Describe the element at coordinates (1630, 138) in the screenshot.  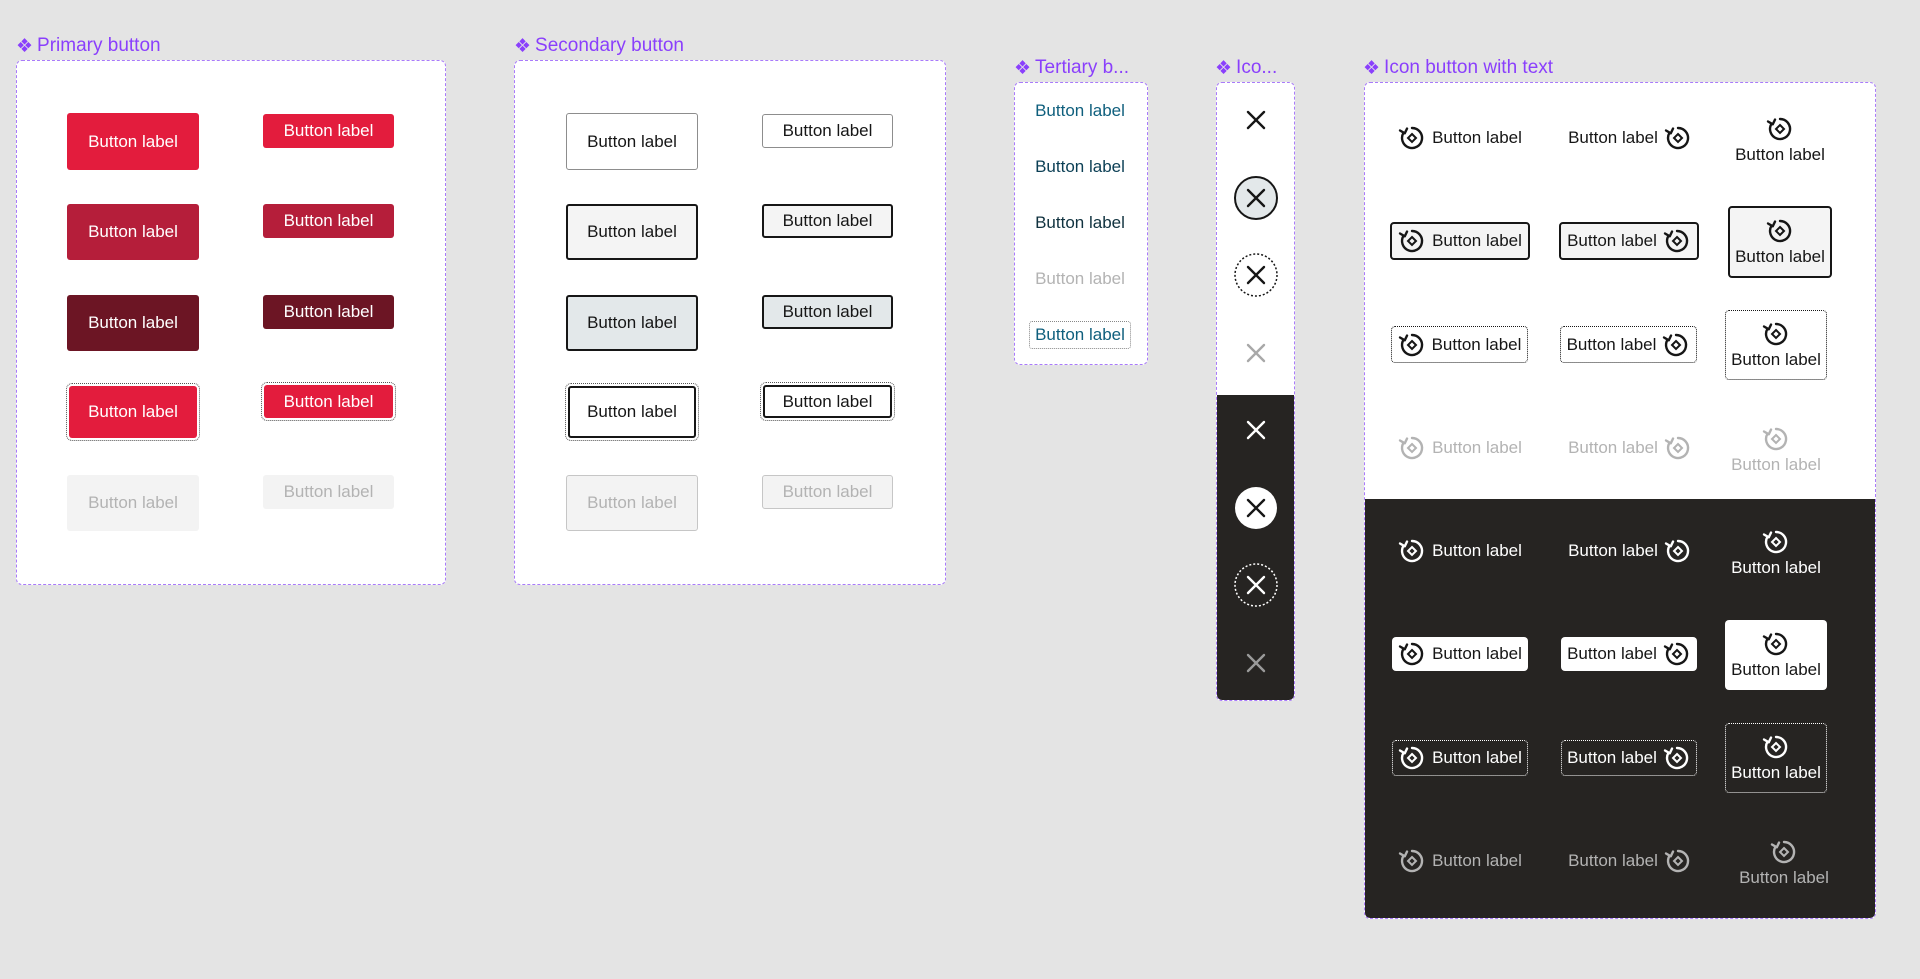
I see `icon-text-button-right-default: Button label` at that location.